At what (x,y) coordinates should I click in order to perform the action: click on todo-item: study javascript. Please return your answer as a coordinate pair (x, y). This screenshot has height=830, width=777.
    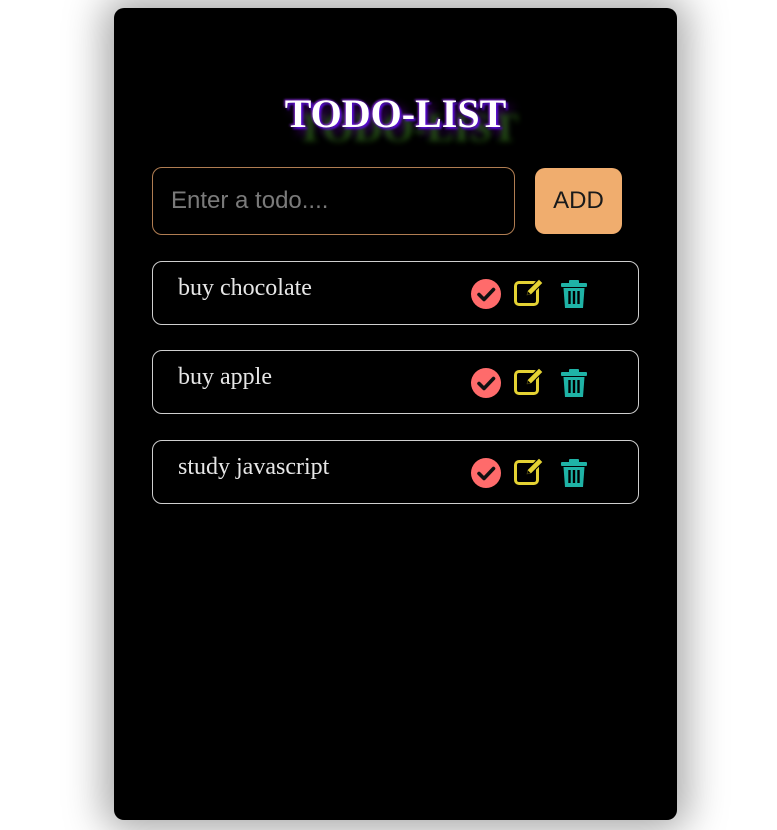
    Looking at the image, I should click on (395, 472).